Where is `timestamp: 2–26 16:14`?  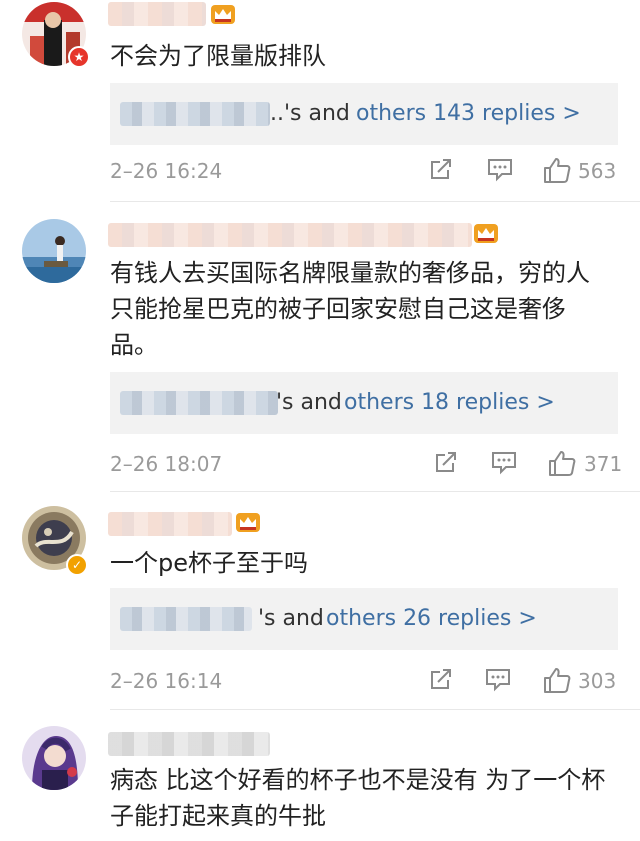 timestamp: 2–26 16:14 is located at coordinates (166, 681).